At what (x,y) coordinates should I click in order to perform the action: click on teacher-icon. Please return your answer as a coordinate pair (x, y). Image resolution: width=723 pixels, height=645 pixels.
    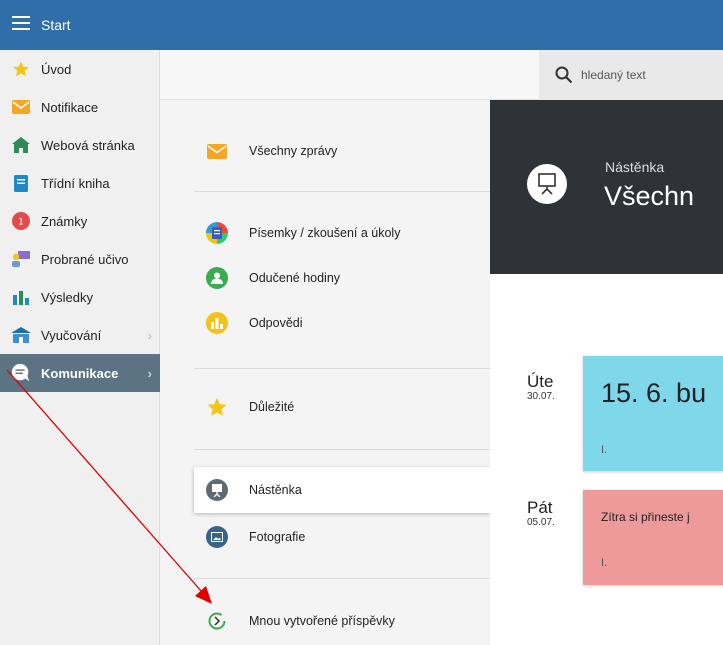
    Looking at the image, I should click on (21, 259).